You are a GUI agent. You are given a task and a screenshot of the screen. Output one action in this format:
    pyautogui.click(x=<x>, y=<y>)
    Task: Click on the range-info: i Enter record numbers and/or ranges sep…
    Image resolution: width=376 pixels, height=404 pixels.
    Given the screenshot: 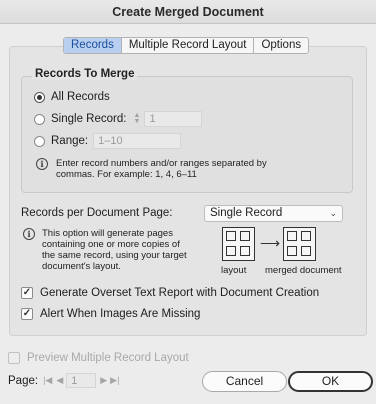 What is the action you would take?
    pyautogui.click(x=151, y=169)
    